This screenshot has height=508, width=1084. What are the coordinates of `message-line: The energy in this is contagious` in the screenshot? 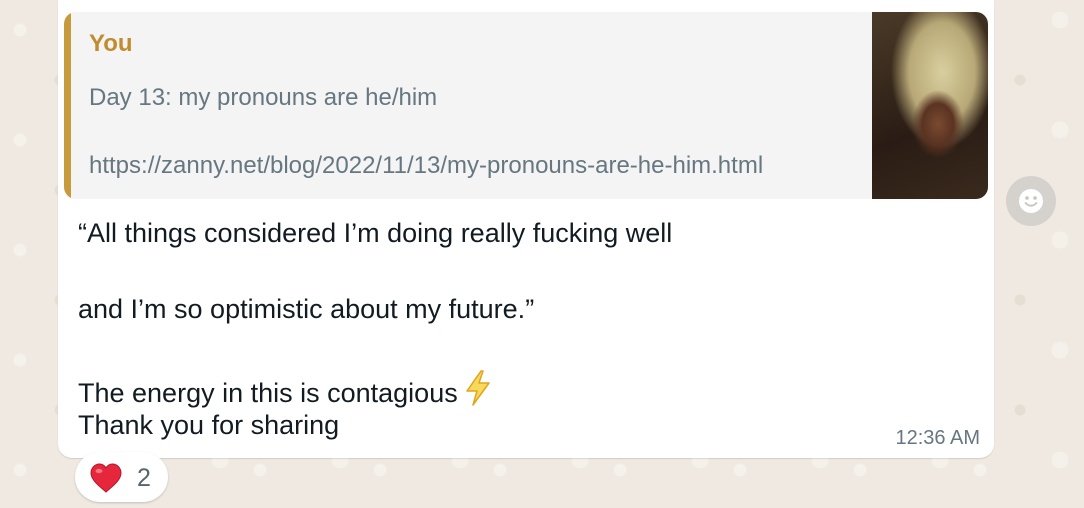 It's located at (286, 389).